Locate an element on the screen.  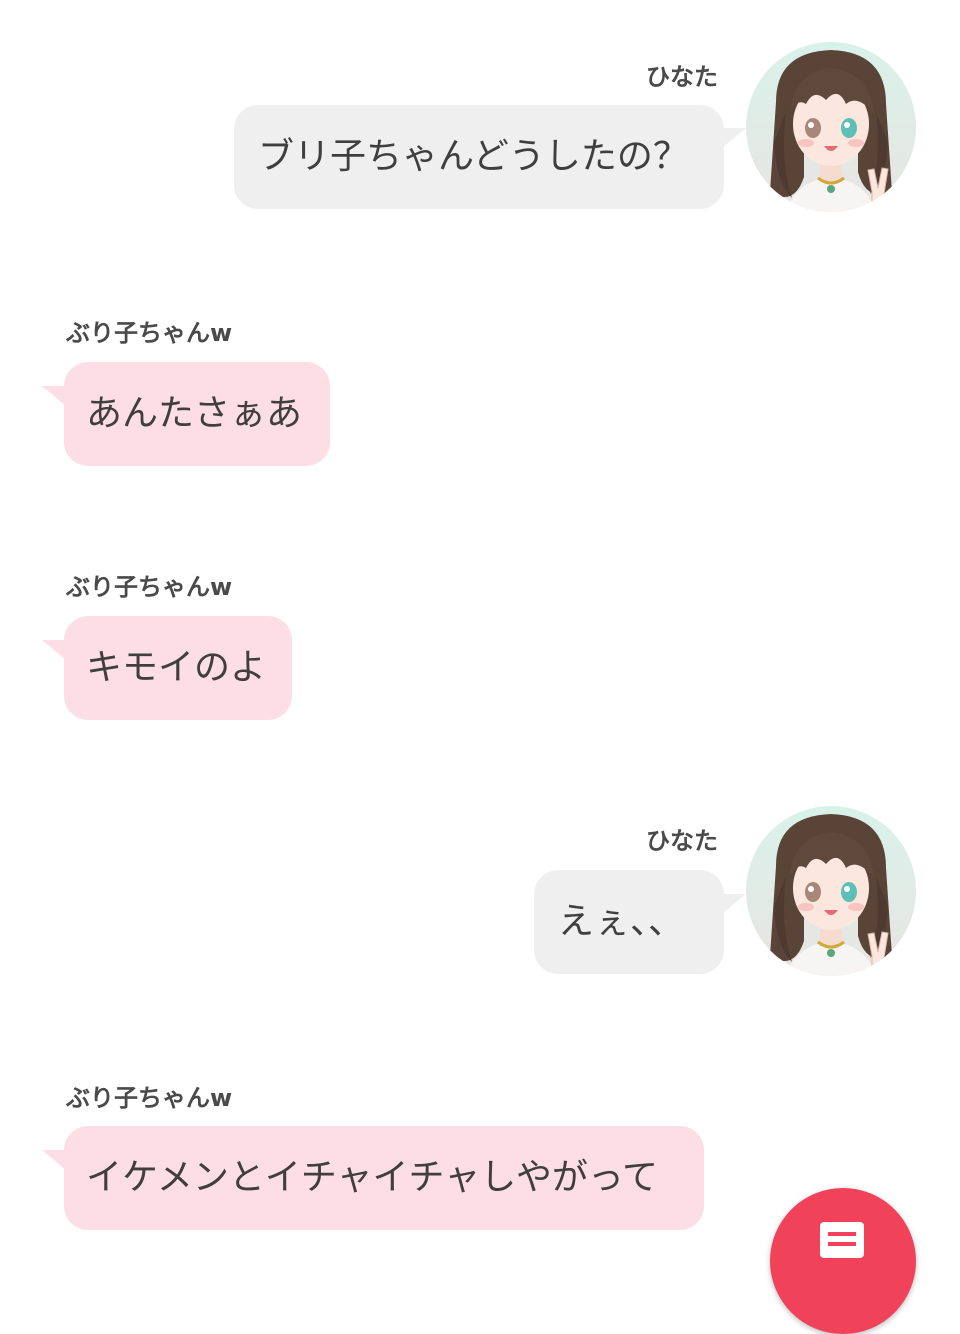
message-text: ブリ子ちゃんどうしたの？ is located at coordinates (473, 156).